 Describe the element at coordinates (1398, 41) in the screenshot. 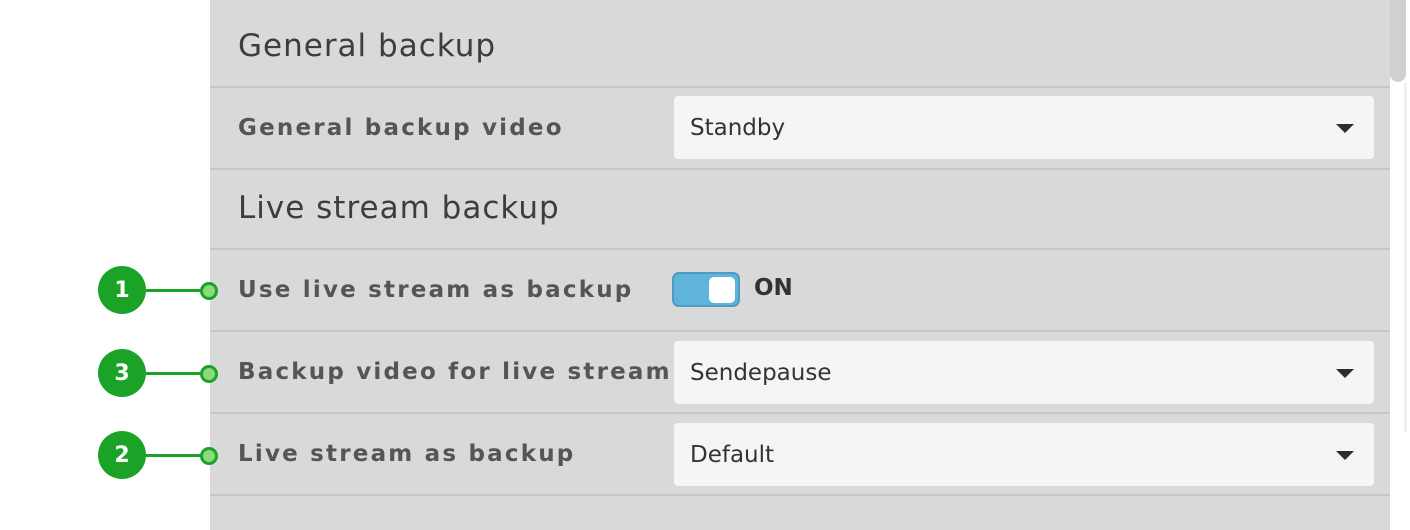

I see `scrollbar-thumb` at that location.